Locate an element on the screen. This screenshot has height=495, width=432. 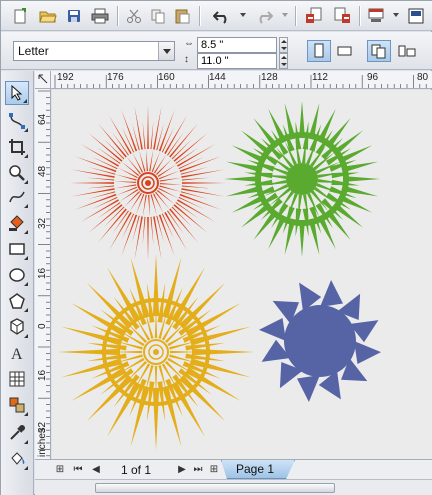
pick-tool-icon is located at coordinates (17, 93).